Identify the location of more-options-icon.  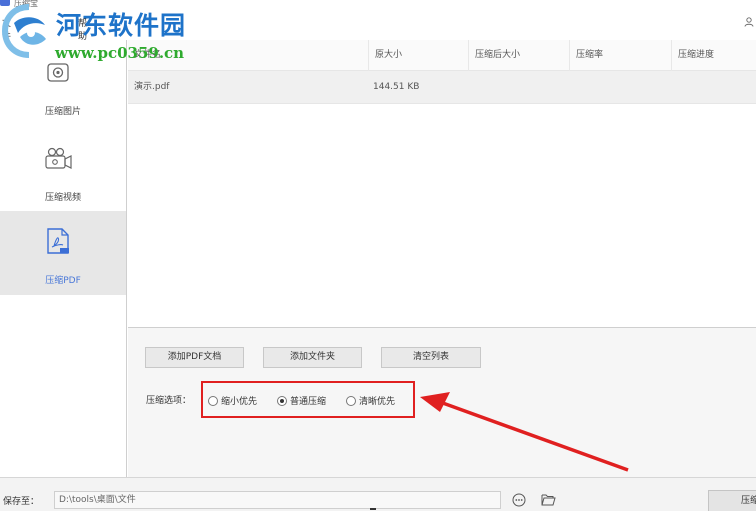
(519, 500).